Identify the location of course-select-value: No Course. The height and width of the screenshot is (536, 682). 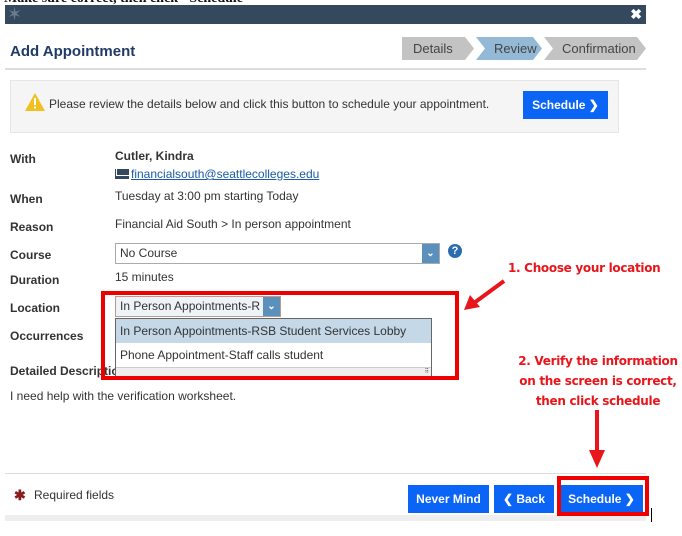
(149, 253).